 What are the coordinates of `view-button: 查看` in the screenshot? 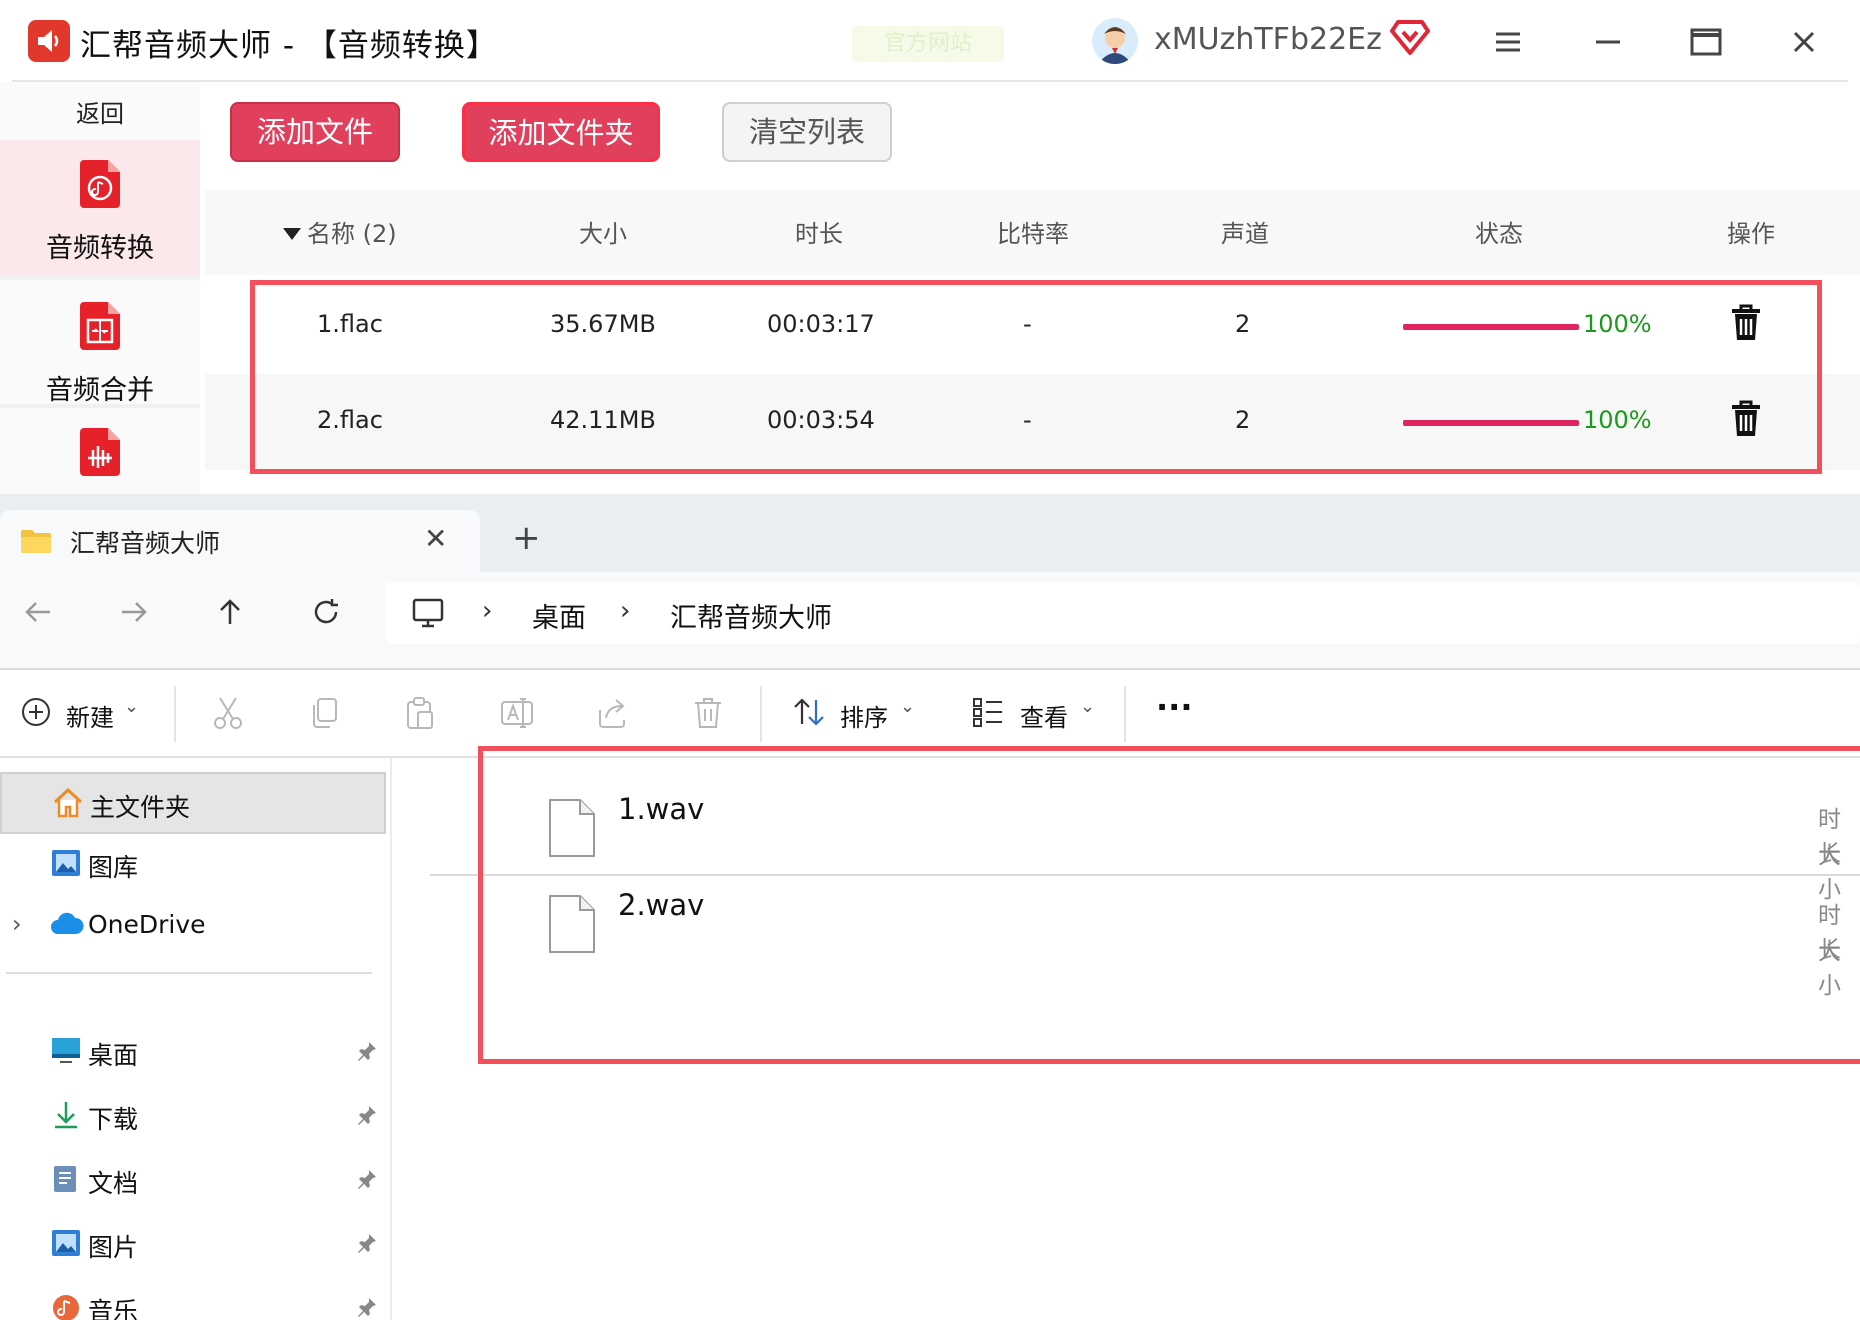 It's located at (1044, 715).